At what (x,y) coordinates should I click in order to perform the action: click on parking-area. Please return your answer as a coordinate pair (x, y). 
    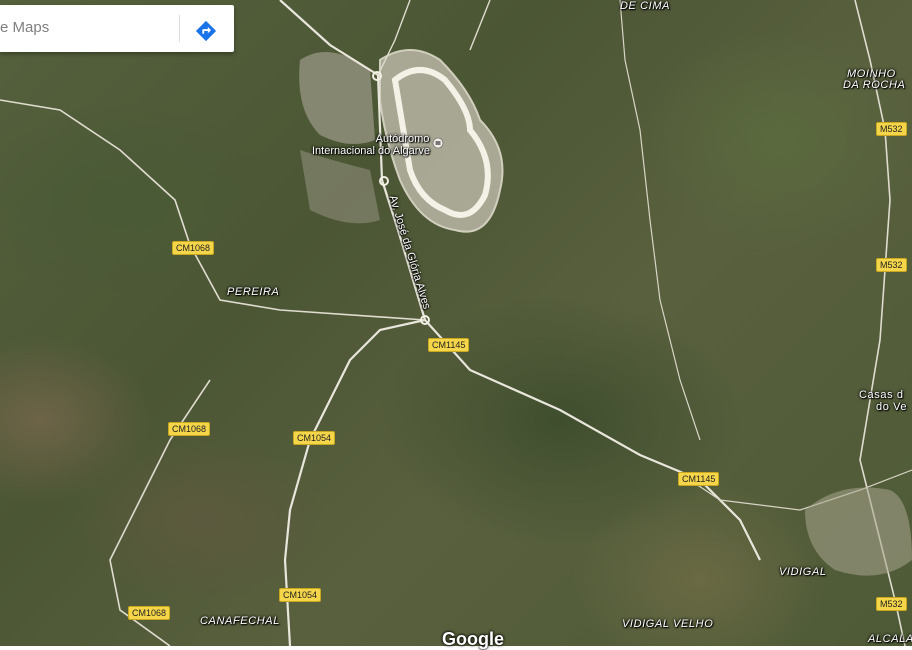
    Looking at the image, I should click on (340, 187).